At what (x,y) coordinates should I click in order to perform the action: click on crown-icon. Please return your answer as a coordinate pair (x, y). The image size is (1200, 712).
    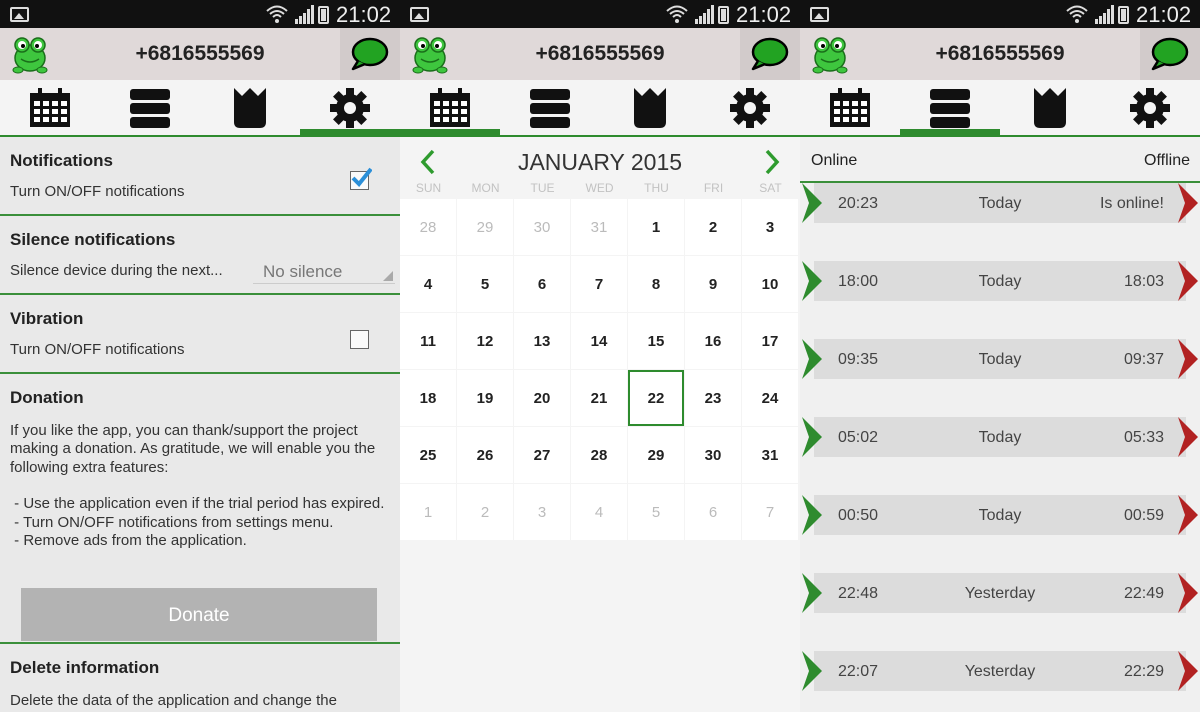
    Looking at the image, I should click on (1050, 108).